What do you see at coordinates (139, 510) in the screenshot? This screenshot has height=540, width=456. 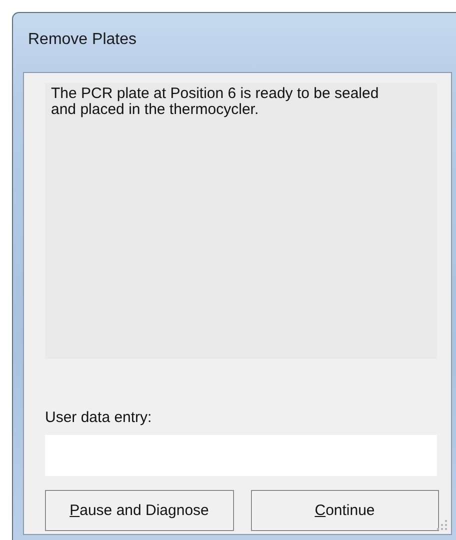 I see `pause-button: Pause and Diagnose` at bounding box center [139, 510].